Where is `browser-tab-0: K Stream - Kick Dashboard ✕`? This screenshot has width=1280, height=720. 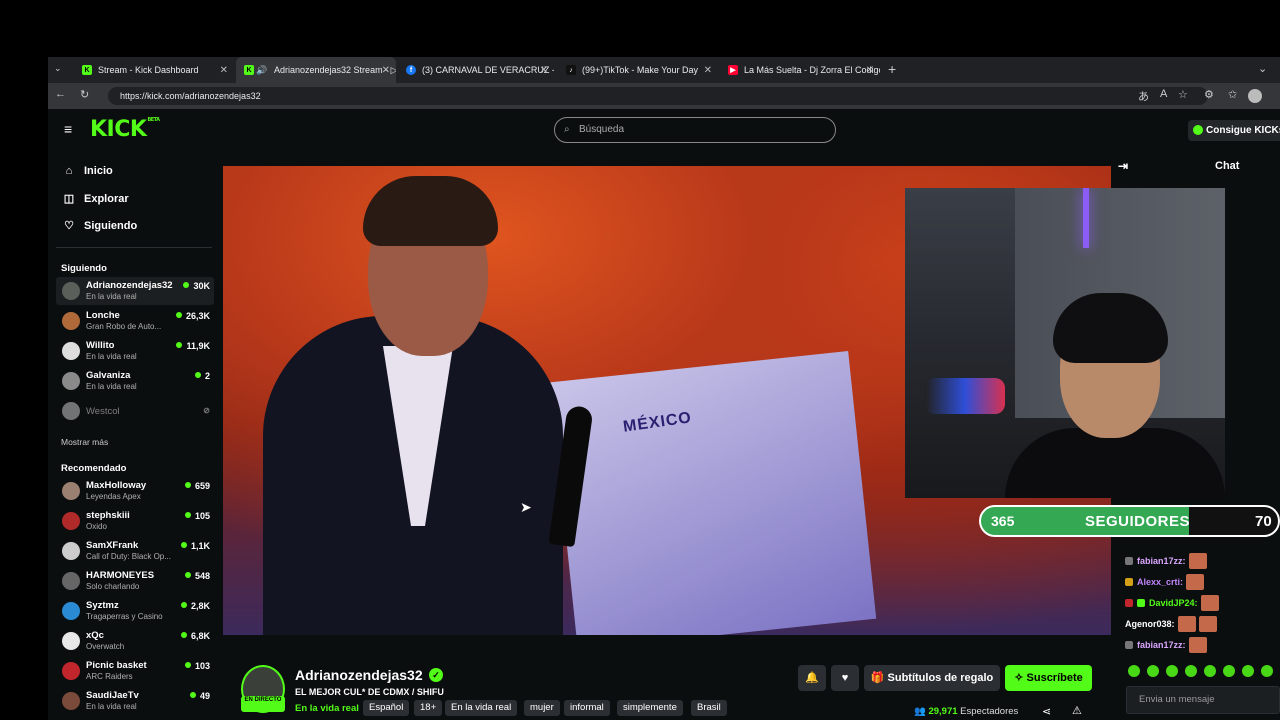
browser-tab-0: K Stream - Kick Dashboard ✕ is located at coordinates (154, 70).